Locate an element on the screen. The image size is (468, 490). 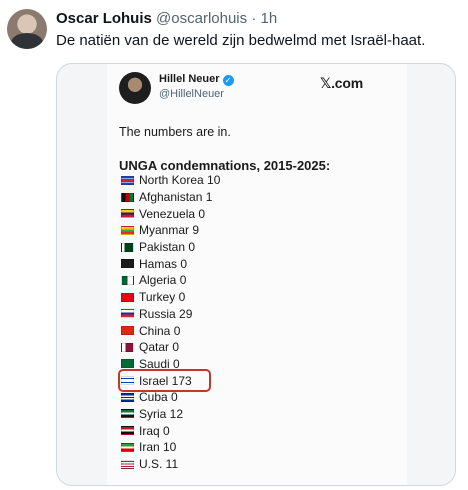
list-item-label: Cuba 0 is located at coordinates (158, 397).